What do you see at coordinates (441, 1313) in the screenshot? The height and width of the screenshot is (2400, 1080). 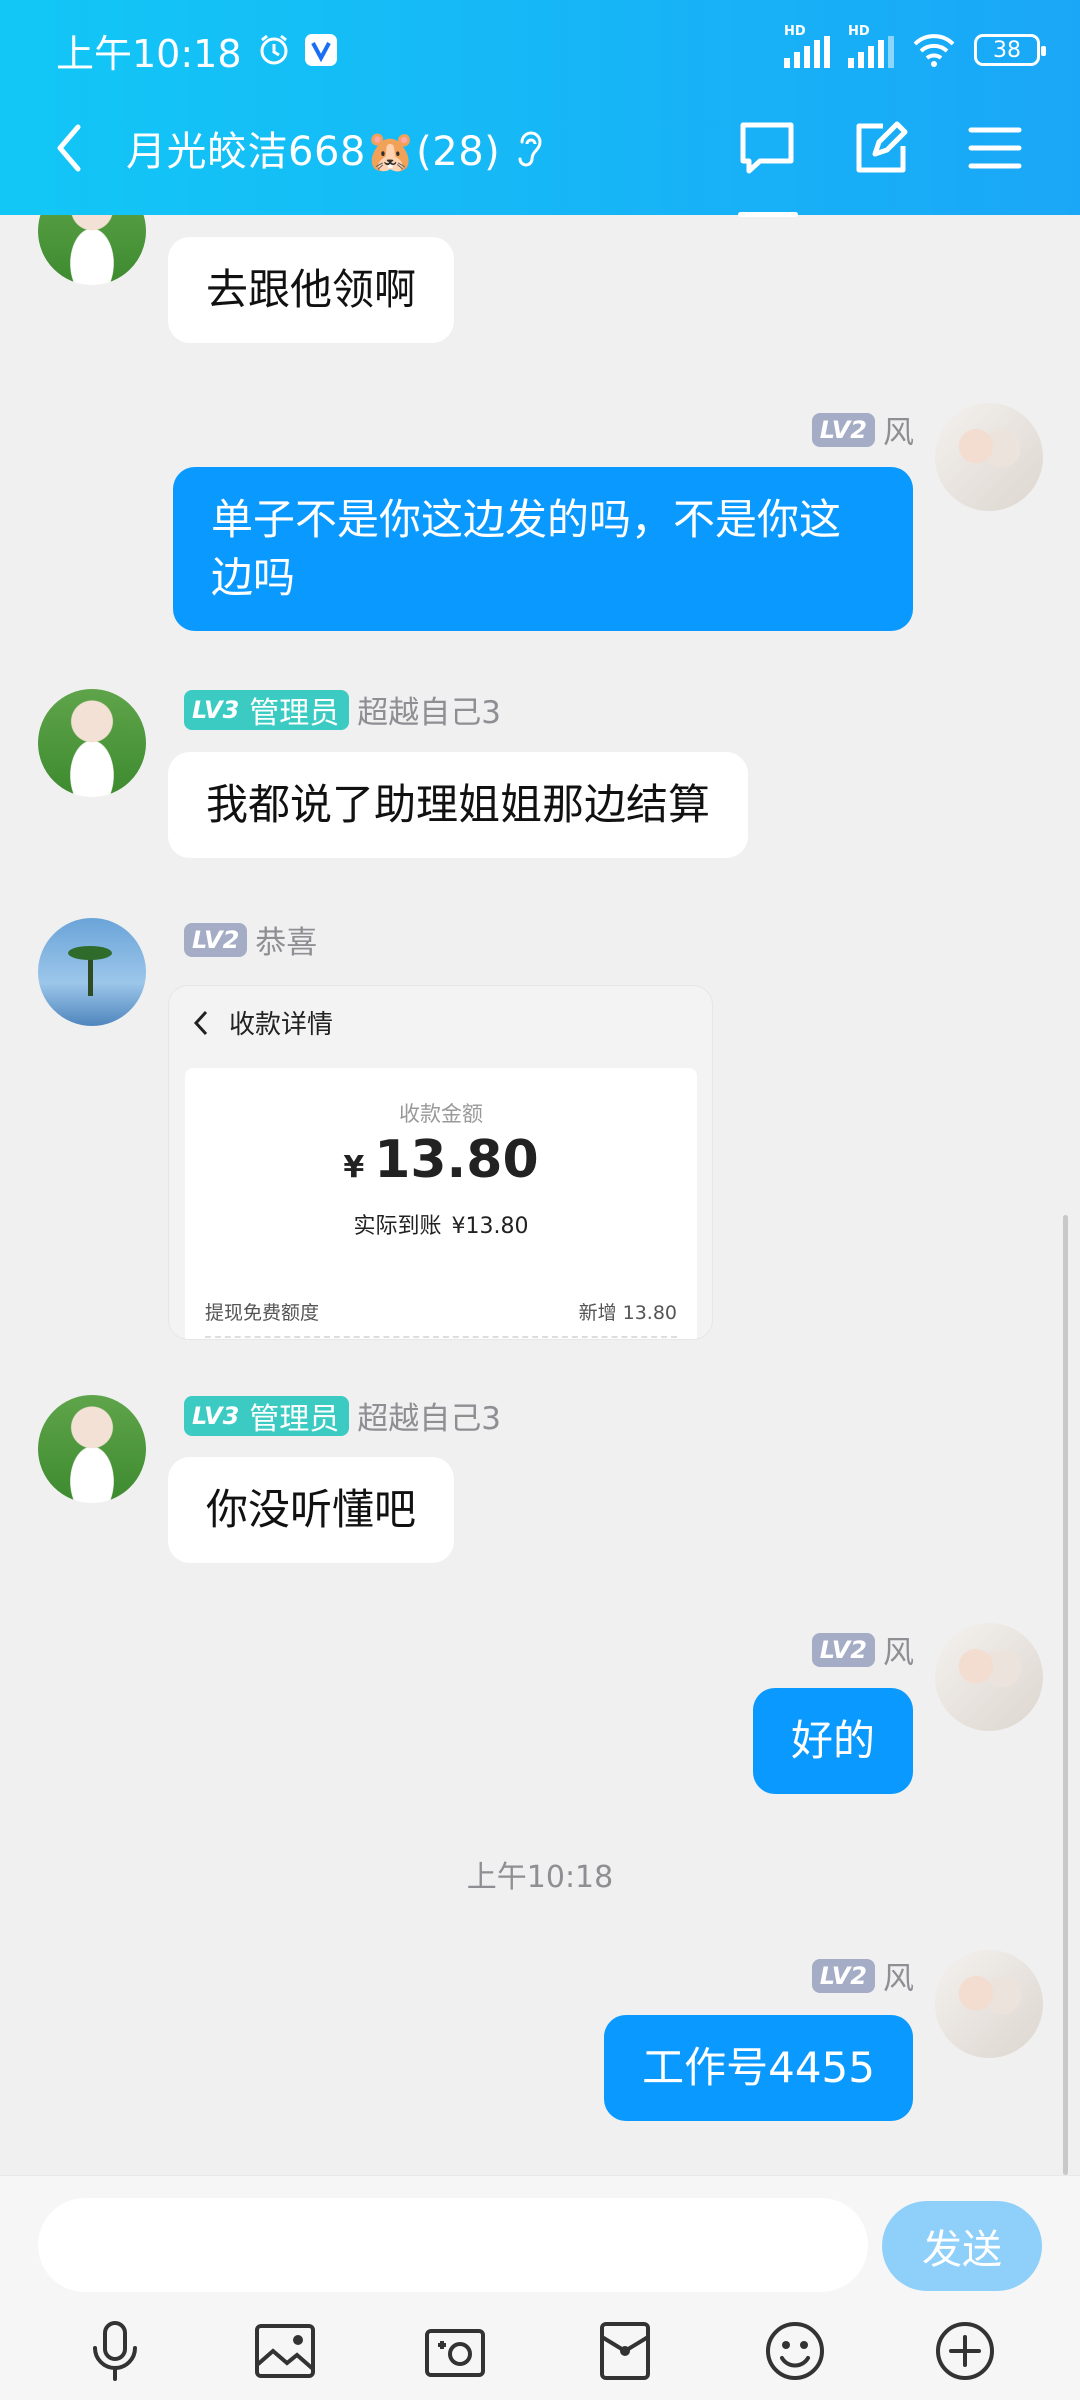 I see `quota-row: 提现免费额度 新增 13.80` at bounding box center [441, 1313].